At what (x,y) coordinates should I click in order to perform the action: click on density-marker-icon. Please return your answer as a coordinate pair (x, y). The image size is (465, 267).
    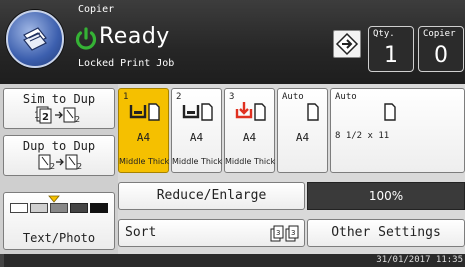
    Looking at the image, I should click on (54, 199).